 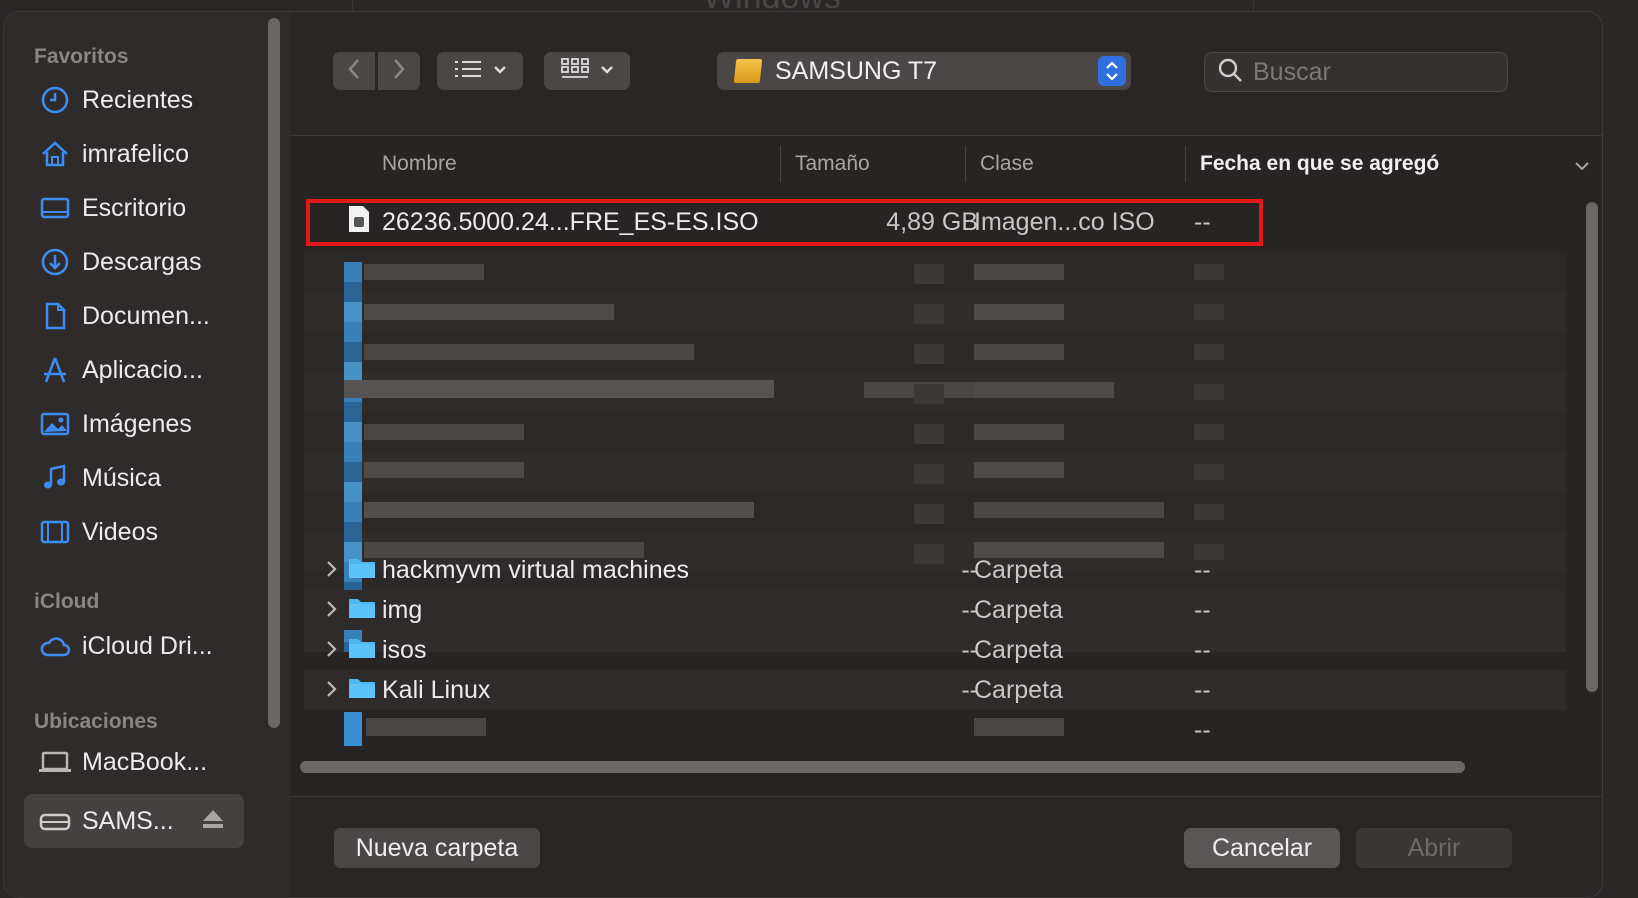 What do you see at coordinates (55, 262) in the screenshot?
I see `download-icon` at bounding box center [55, 262].